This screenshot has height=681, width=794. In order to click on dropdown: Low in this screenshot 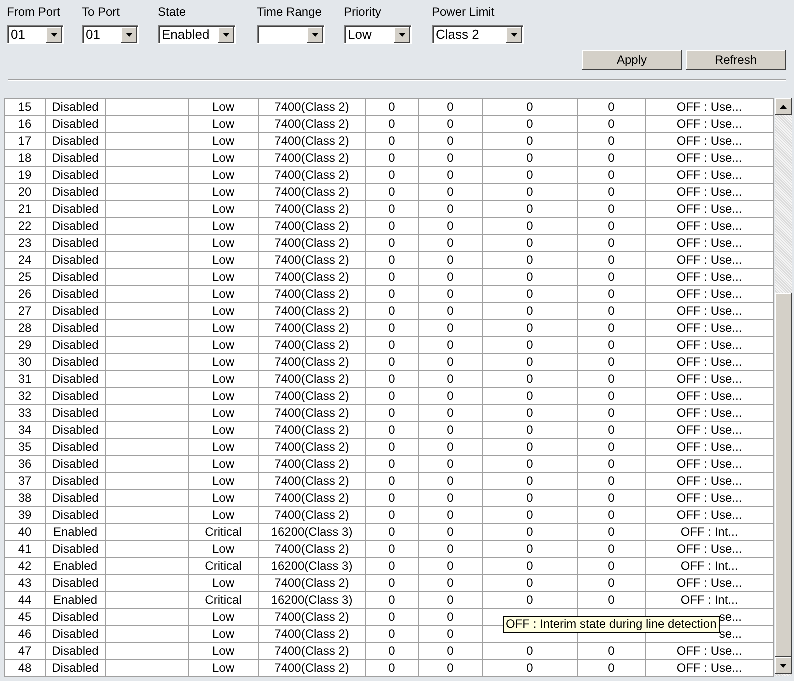, I will do `click(378, 34)`.